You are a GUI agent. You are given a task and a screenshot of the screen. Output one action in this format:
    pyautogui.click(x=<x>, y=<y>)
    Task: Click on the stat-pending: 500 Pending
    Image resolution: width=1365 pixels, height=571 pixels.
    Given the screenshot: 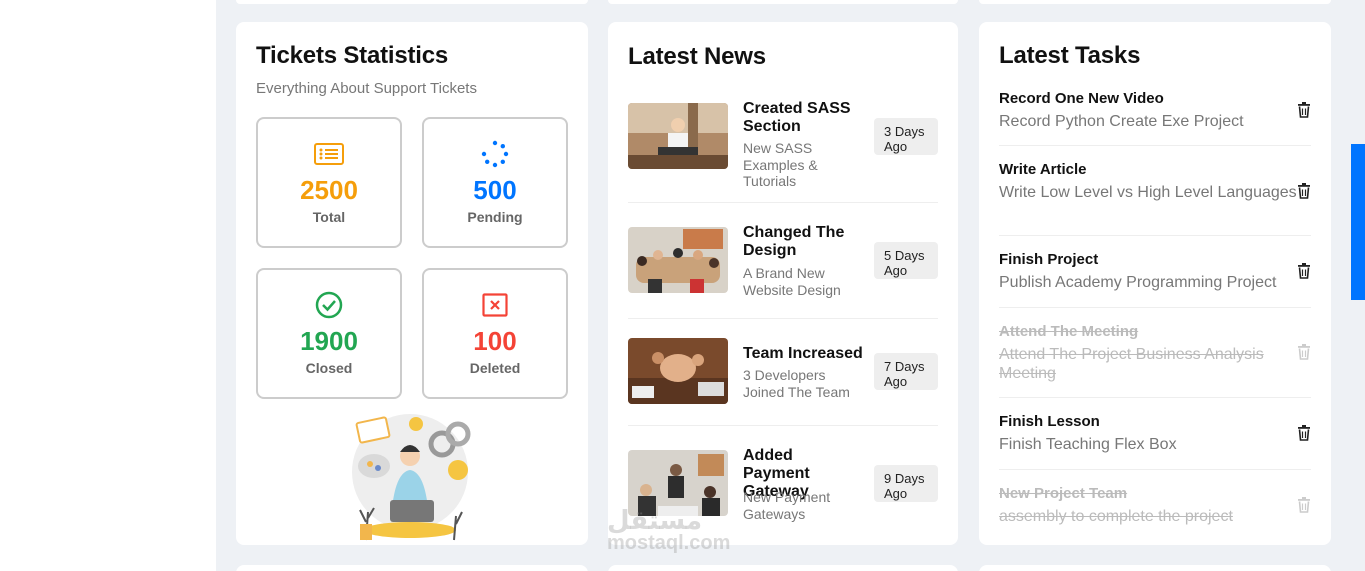 What is the action you would take?
    pyautogui.click(x=495, y=182)
    